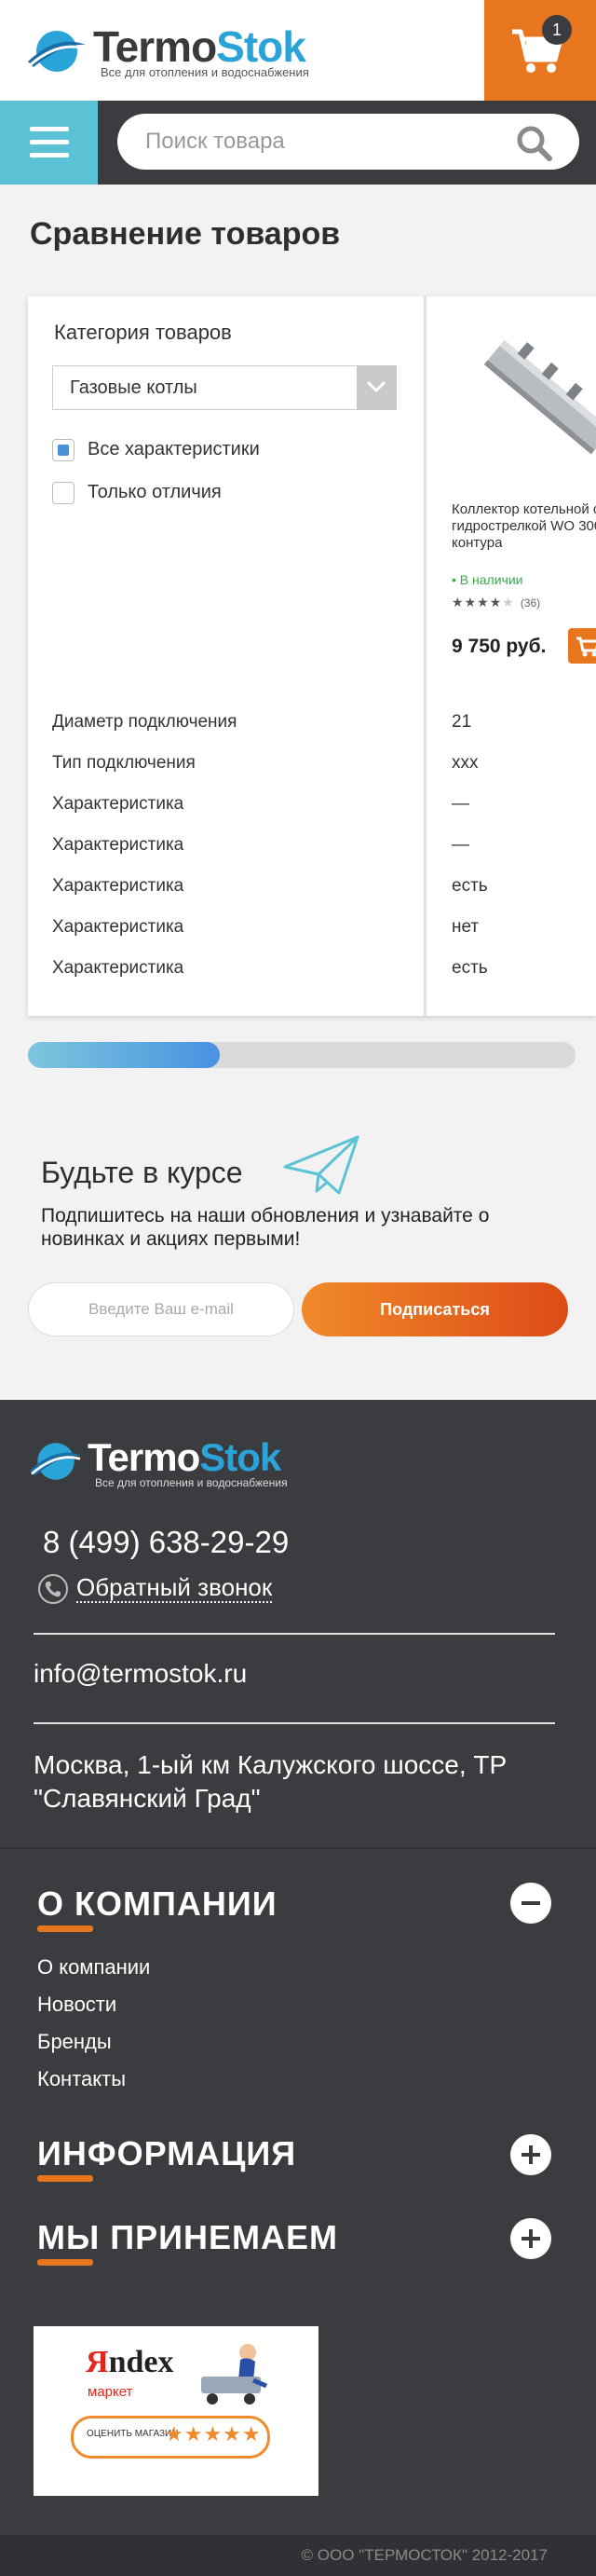 The height and width of the screenshot is (2576, 596). What do you see at coordinates (130, 2362) in the screenshot?
I see `yandex-logo: Яndex` at bounding box center [130, 2362].